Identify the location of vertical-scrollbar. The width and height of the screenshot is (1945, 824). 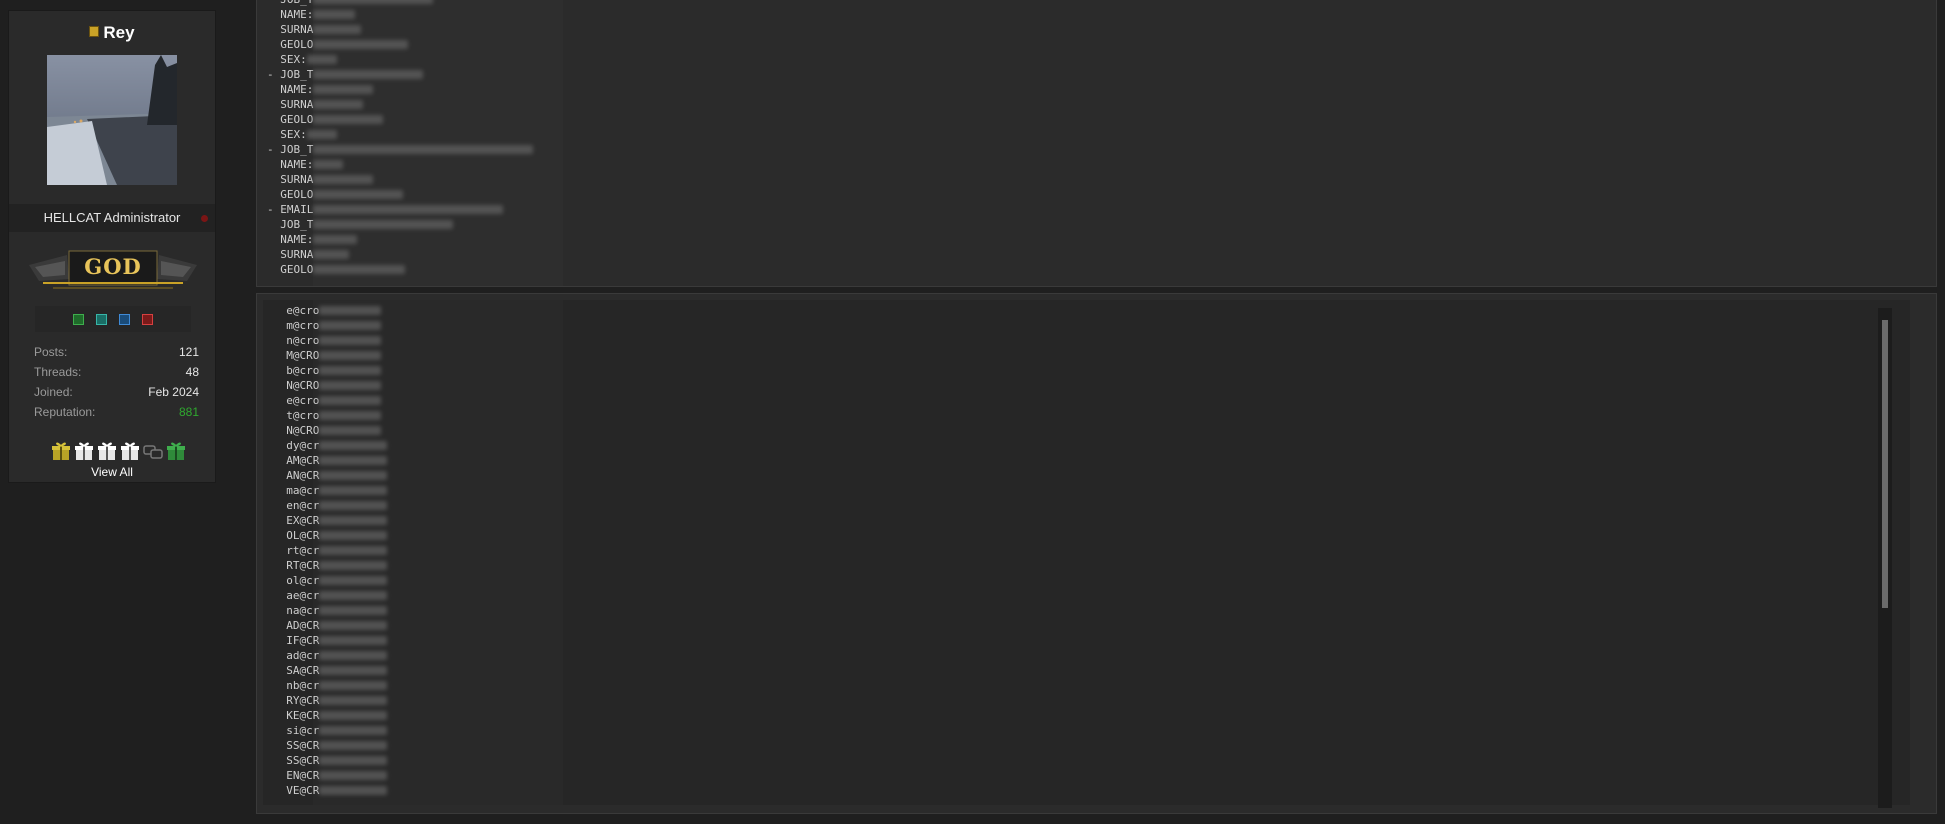
(1885, 558).